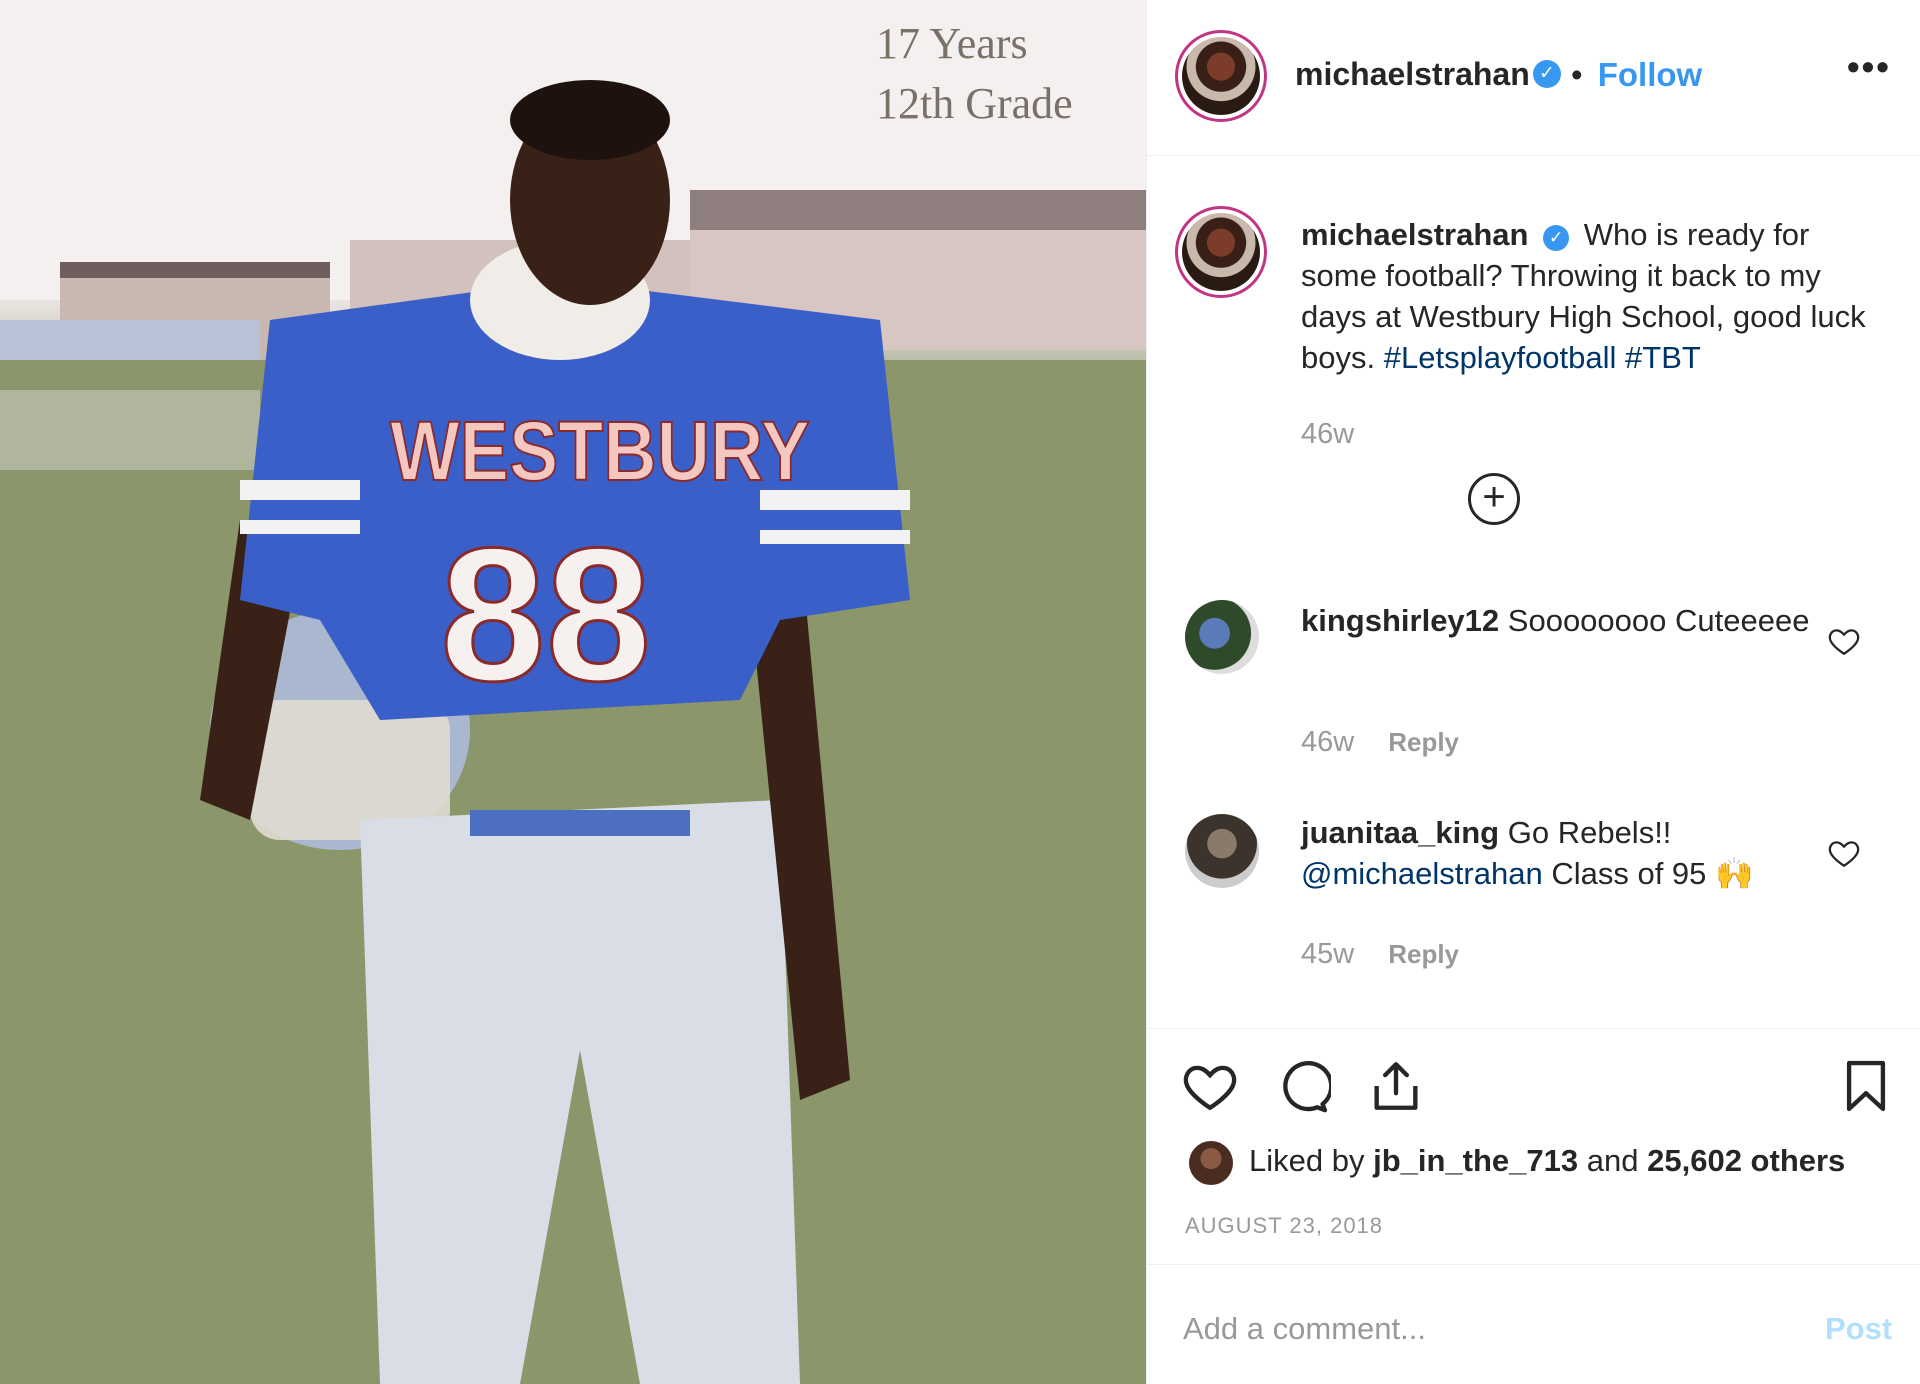  I want to click on more-options-icon: •••, so click(1869, 67).